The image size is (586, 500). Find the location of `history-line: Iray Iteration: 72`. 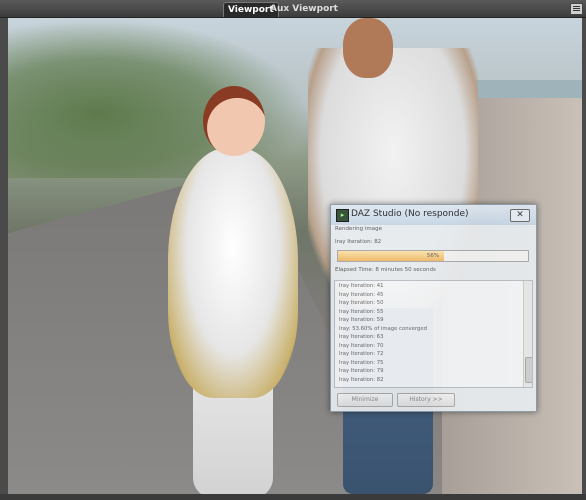

history-line: Iray Iteration: 72 is located at coordinates (361, 354).